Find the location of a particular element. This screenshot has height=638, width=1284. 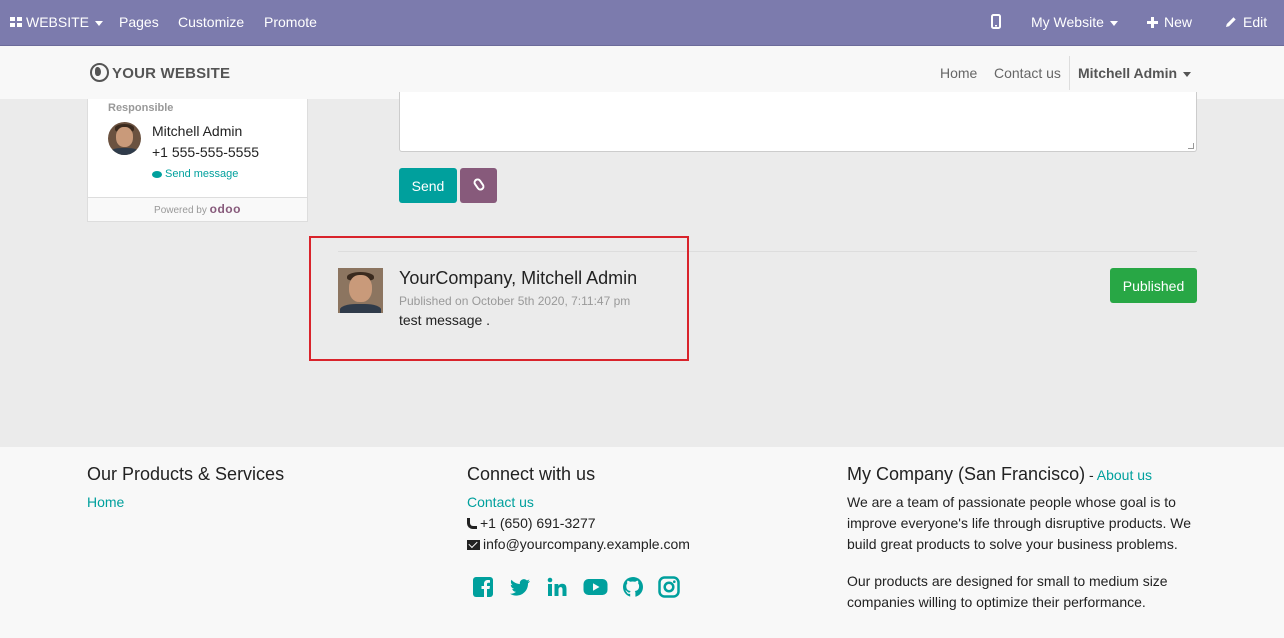

my-website-menu: My Website is located at coordinates (1074, 22).